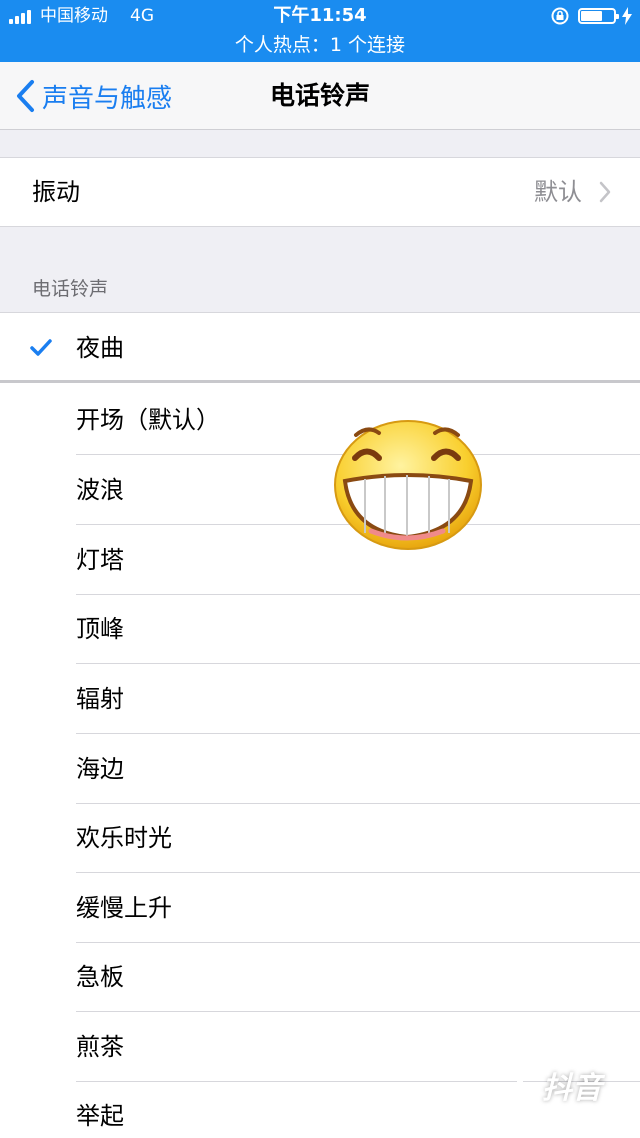 The height and width of the screenshot is (1138, 640). I want to click on charging-icon, so click(627, 16).